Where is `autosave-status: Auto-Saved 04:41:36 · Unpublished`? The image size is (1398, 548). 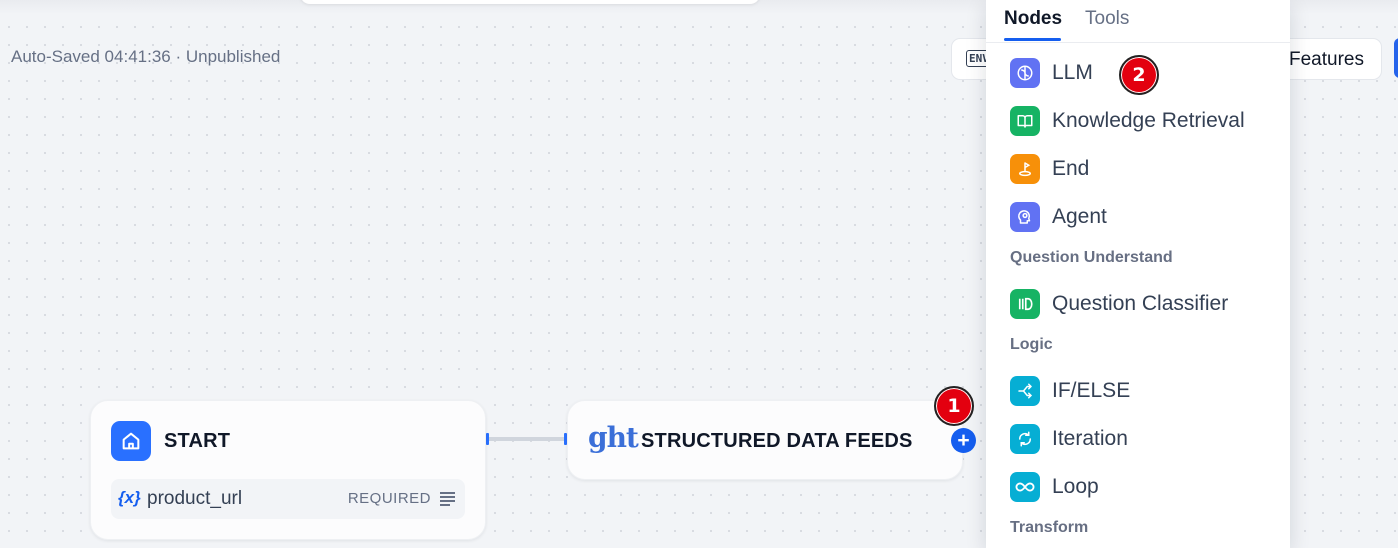
autosave-status: Auto-Saved 04:41:36 · Unpublished is located at coordinates (146, 56).